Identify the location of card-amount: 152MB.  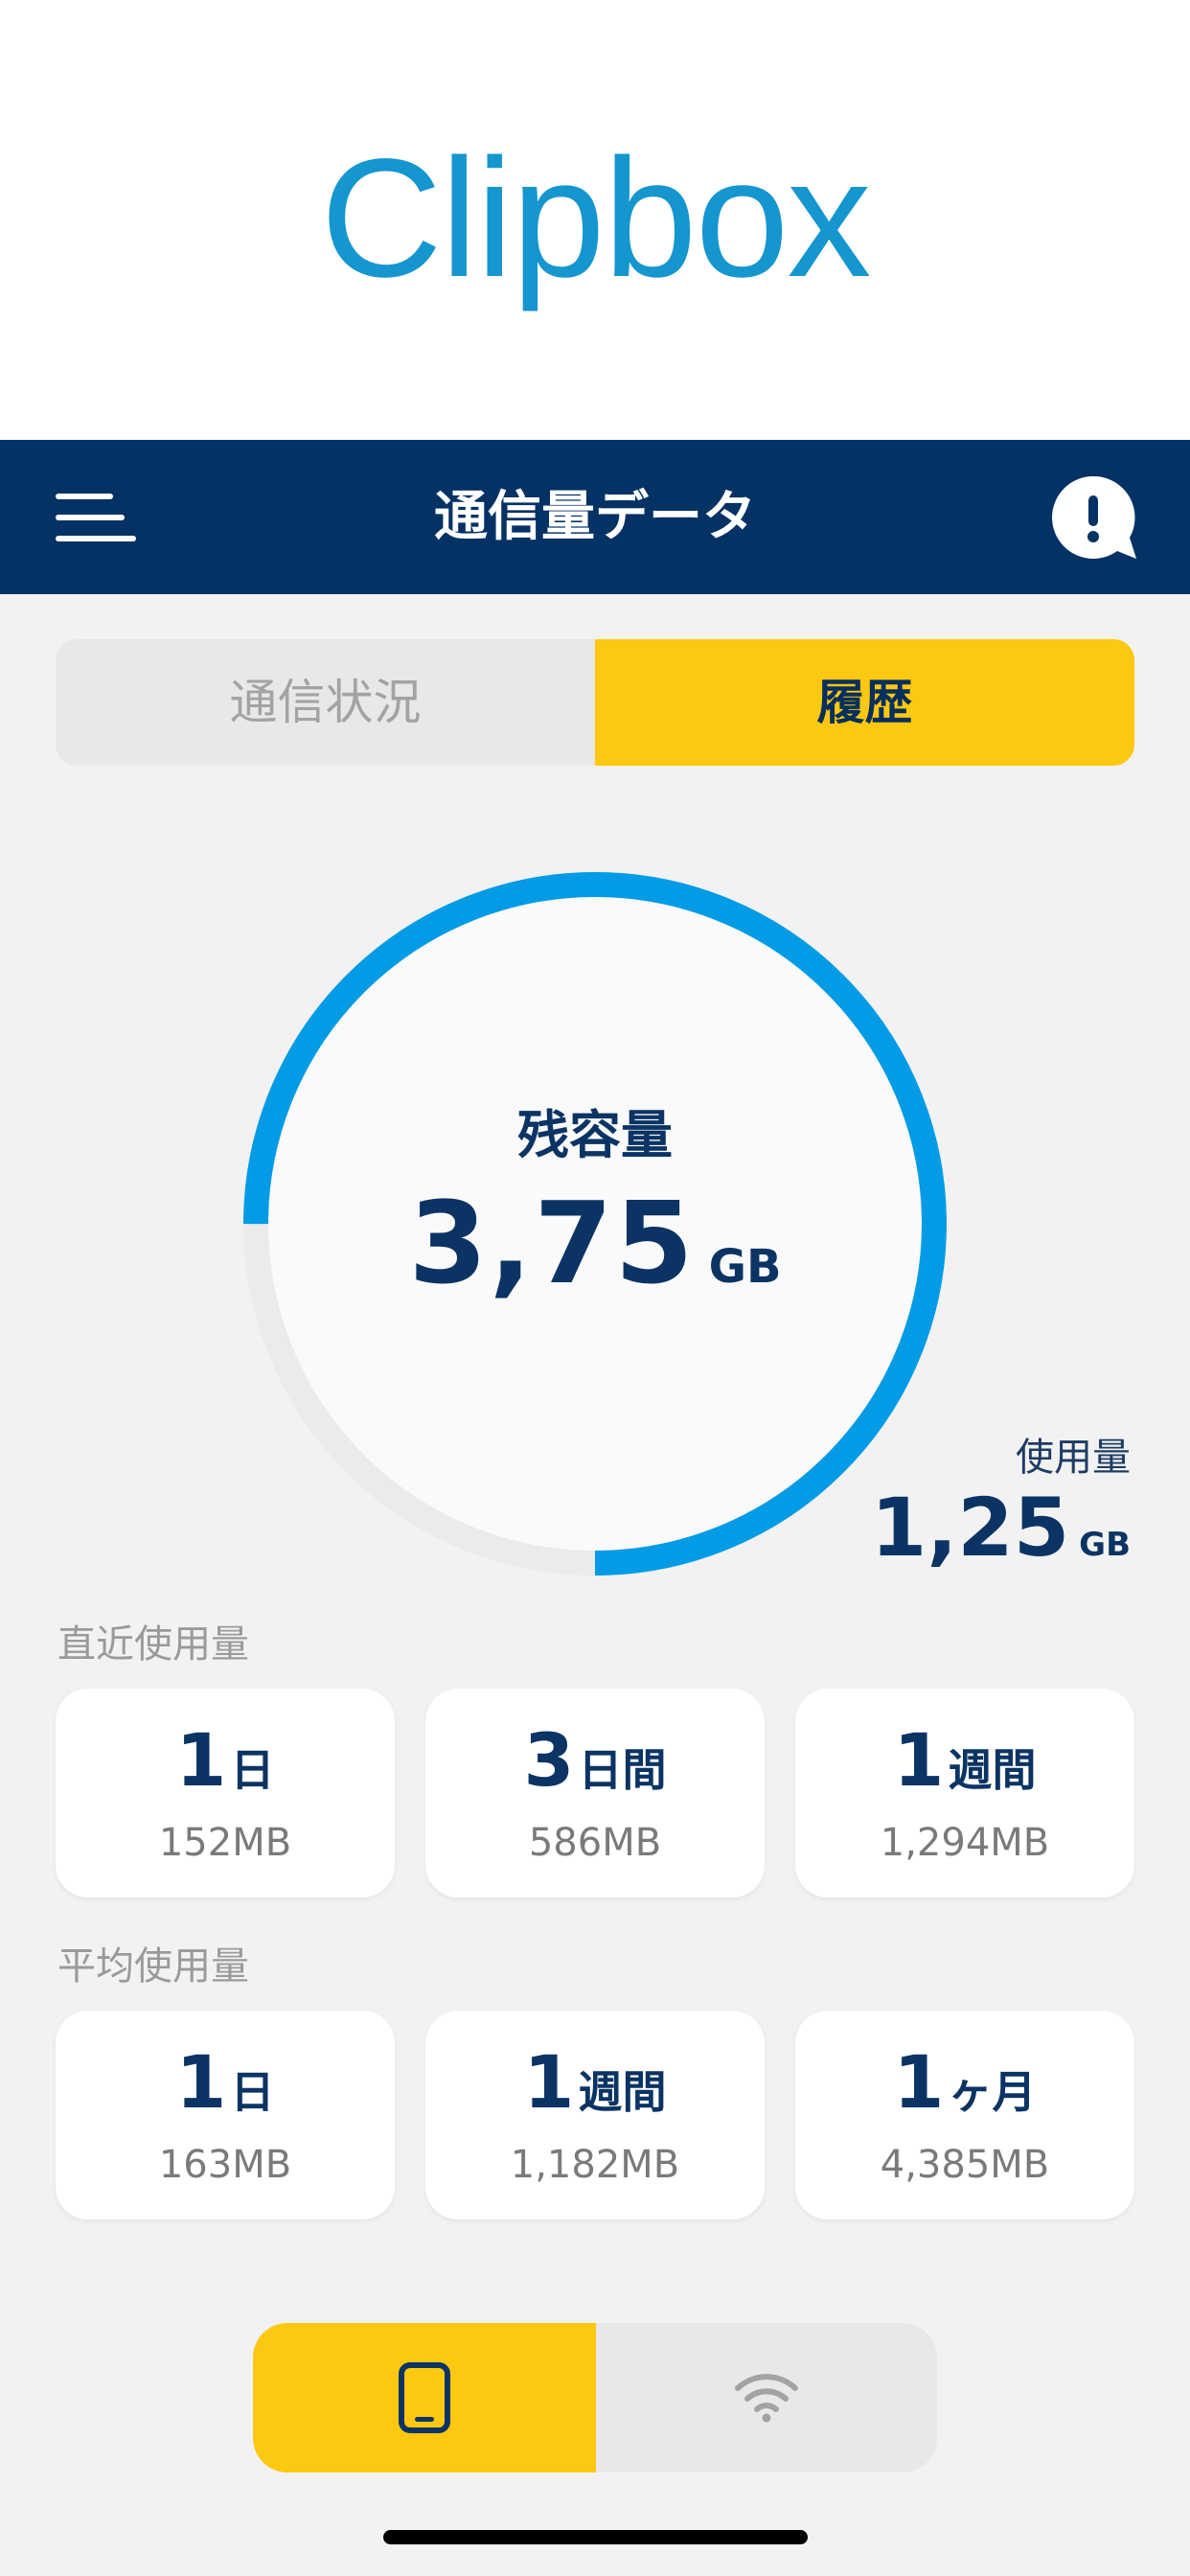
(225, 1843).